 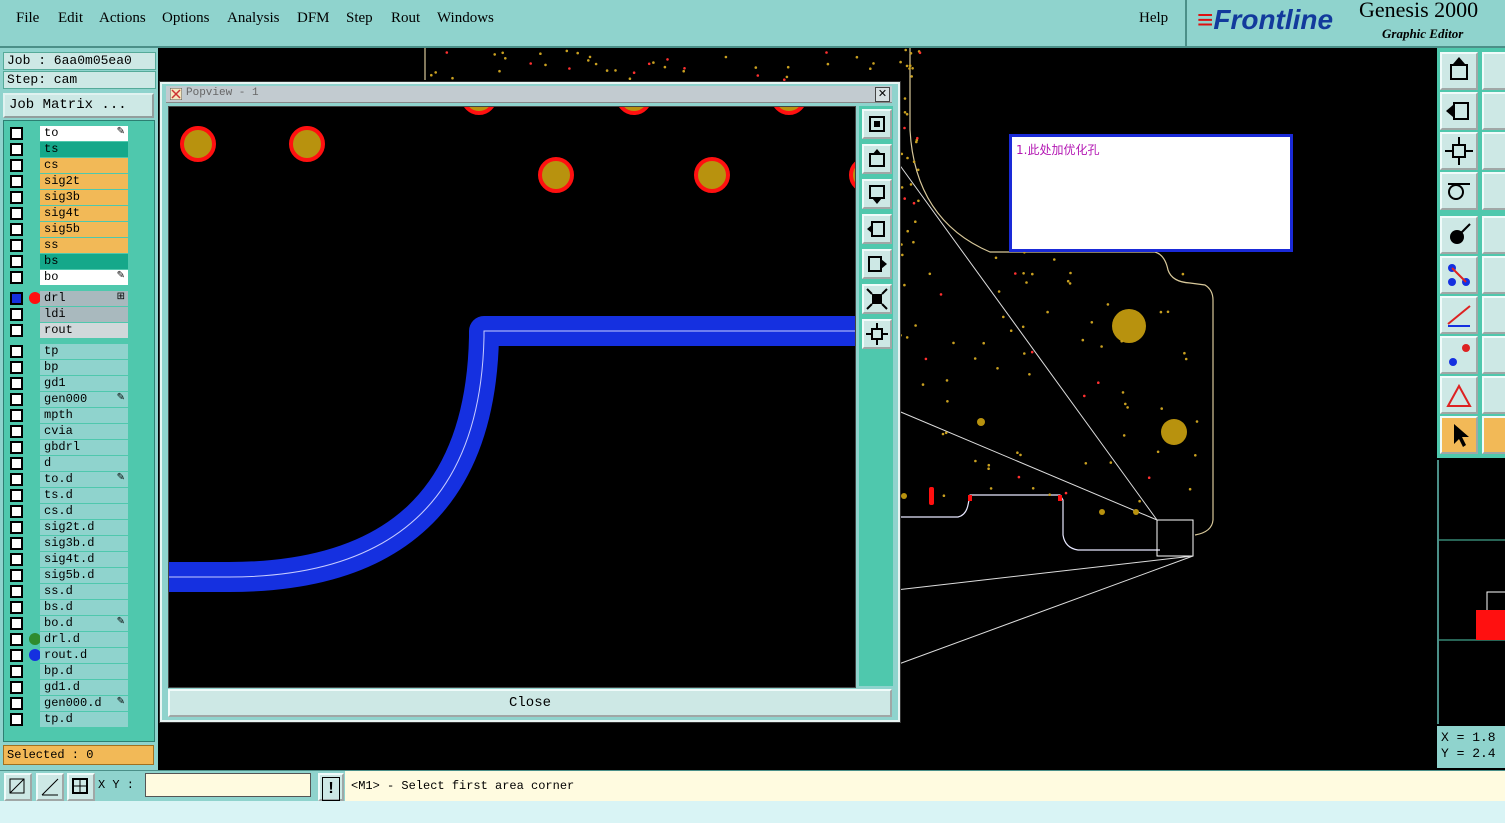 I want to click on popview-title: Popview - 1, so click(x=222, y=93).